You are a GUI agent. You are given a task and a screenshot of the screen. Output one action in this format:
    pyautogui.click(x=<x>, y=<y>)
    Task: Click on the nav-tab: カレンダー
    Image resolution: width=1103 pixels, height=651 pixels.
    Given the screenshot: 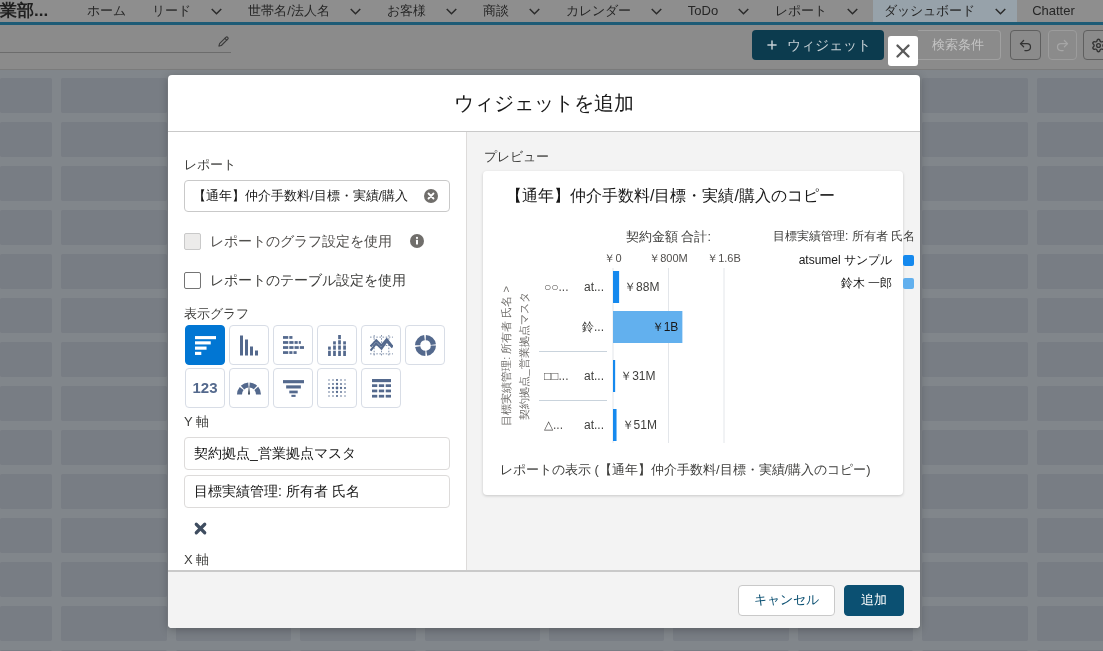 What is the action you would take?
    pyautogui.click(x=613, y=11)
    